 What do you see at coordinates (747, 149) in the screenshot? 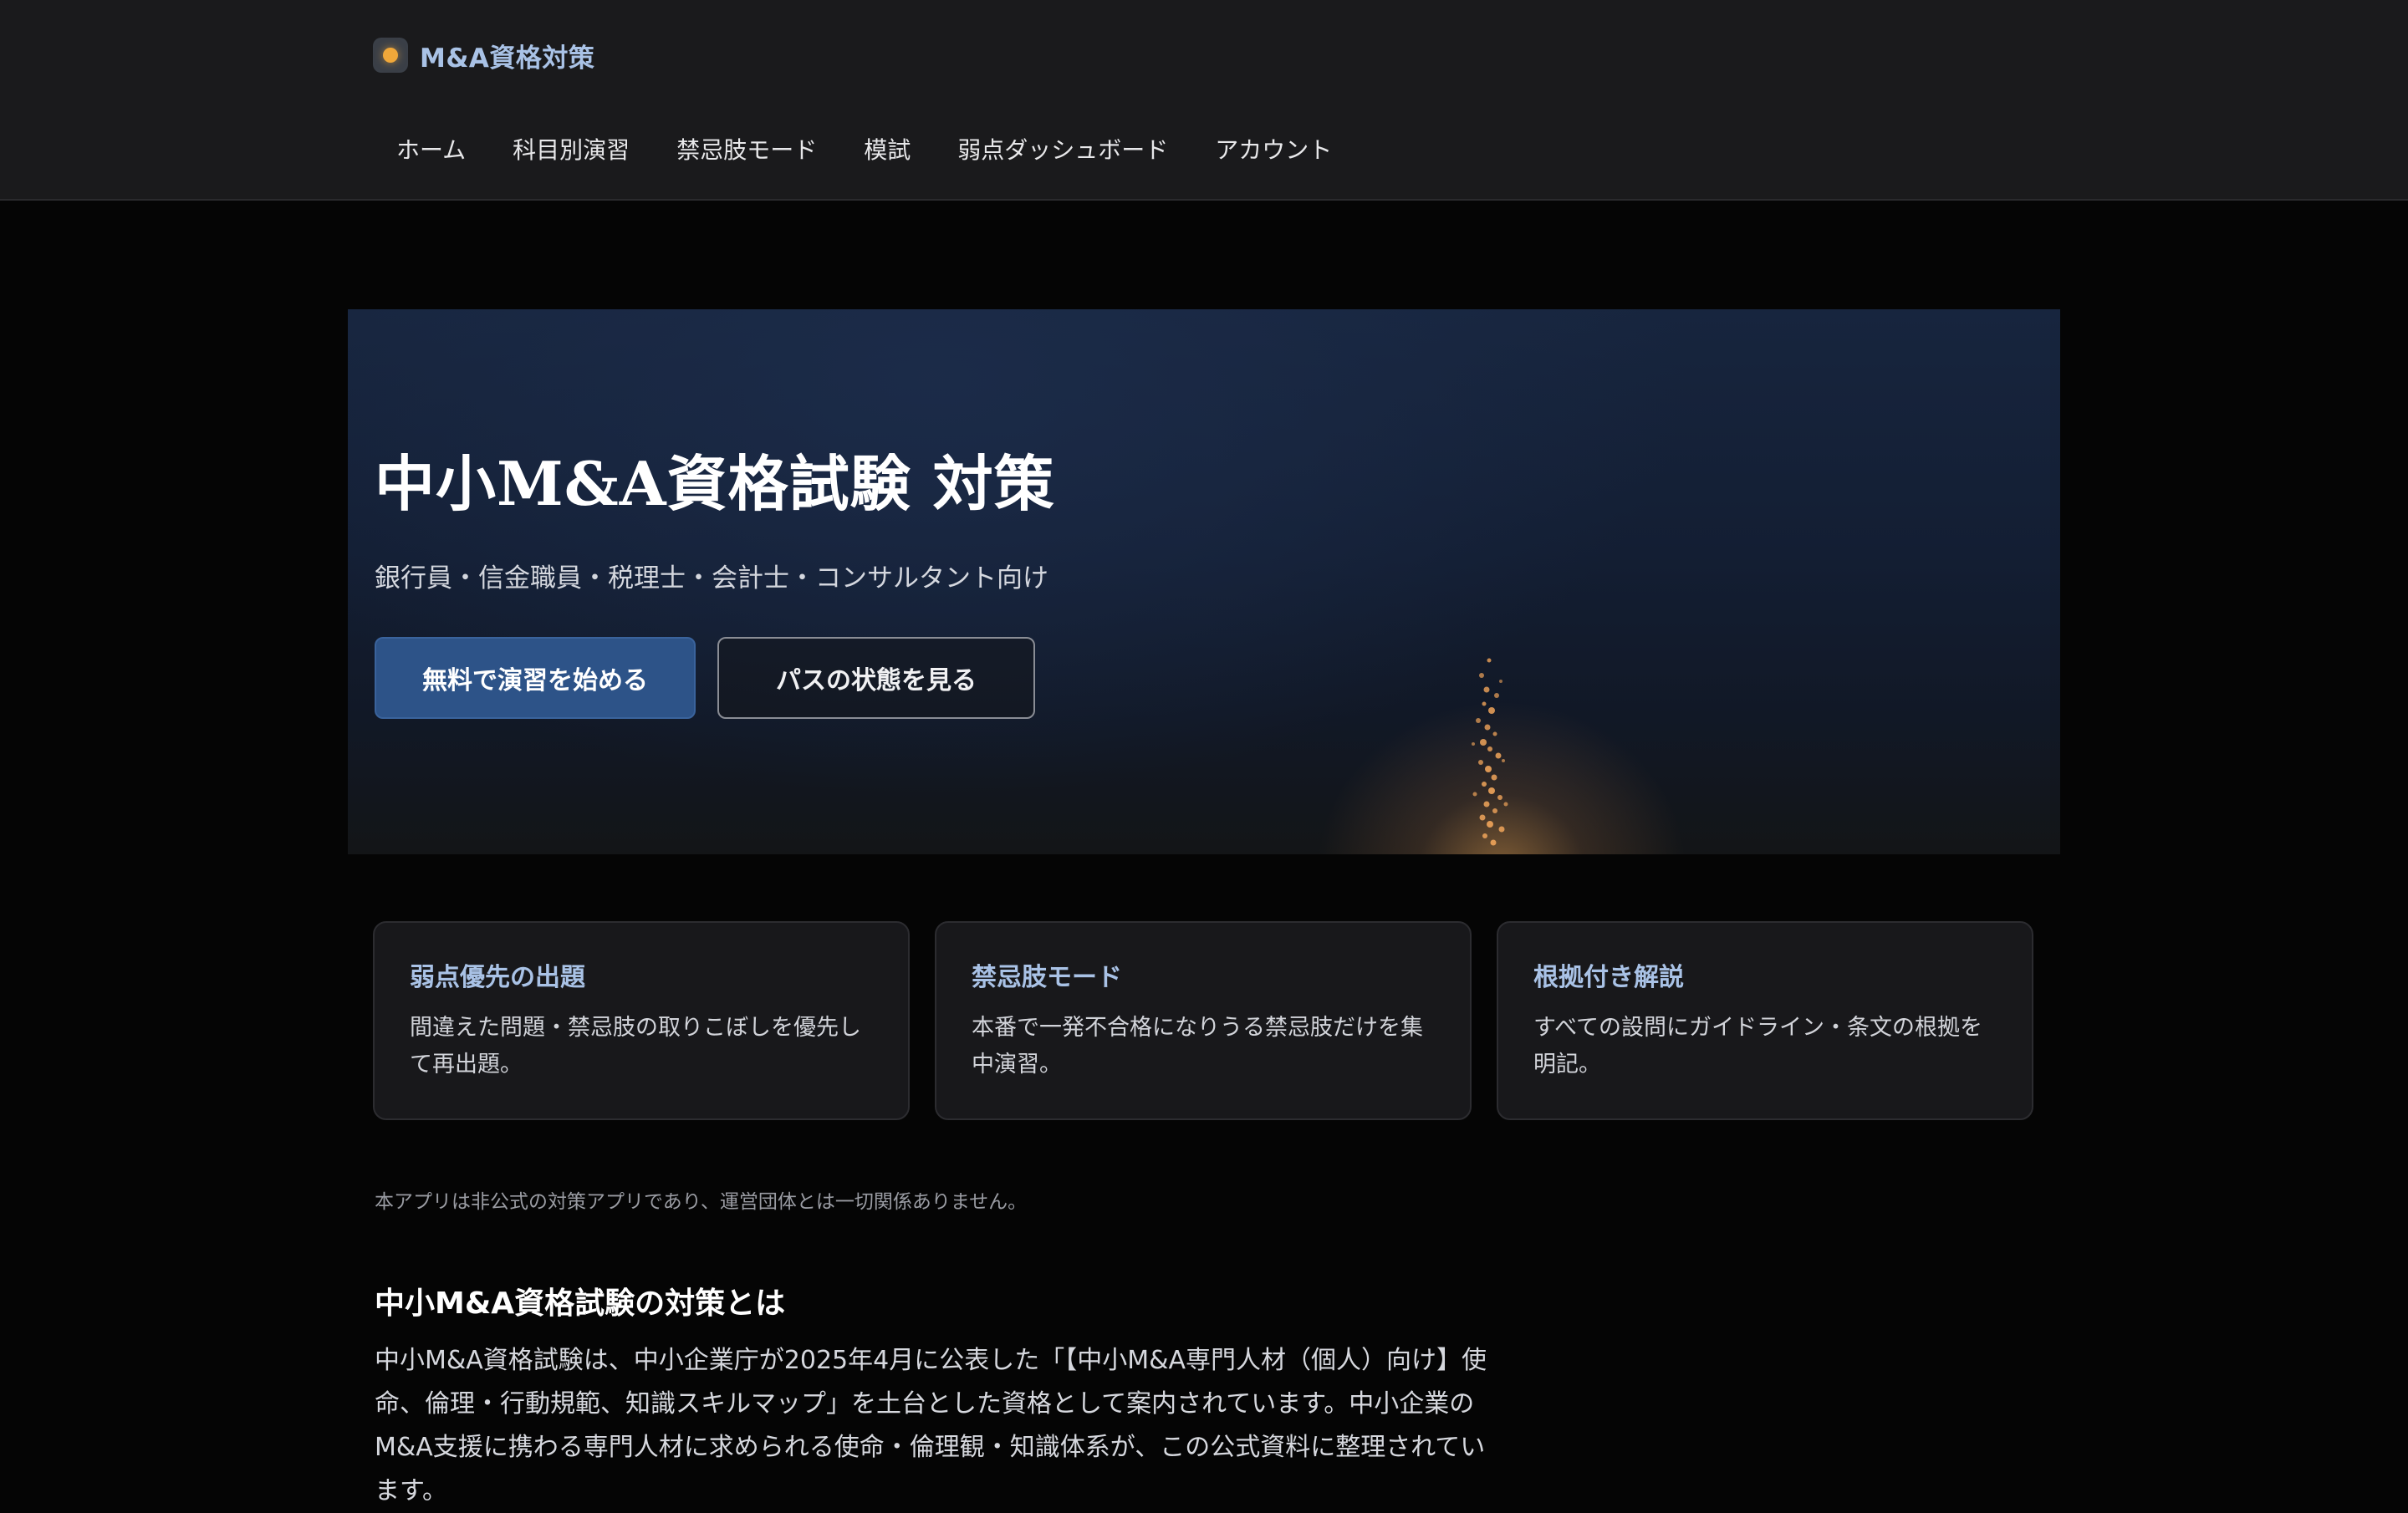
I see `nav-item-forbidden-choice-mode: 禁忌肢モード` at bounding box center [747, 149].